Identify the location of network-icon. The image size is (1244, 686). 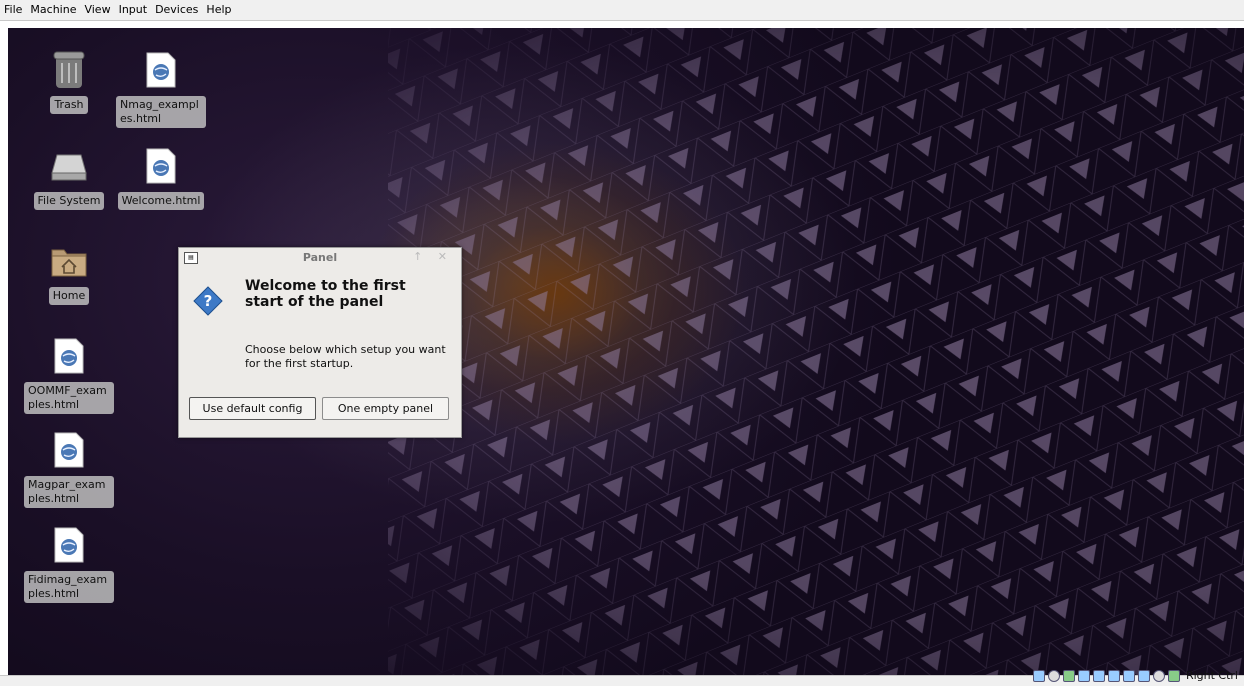
(1068, 676).